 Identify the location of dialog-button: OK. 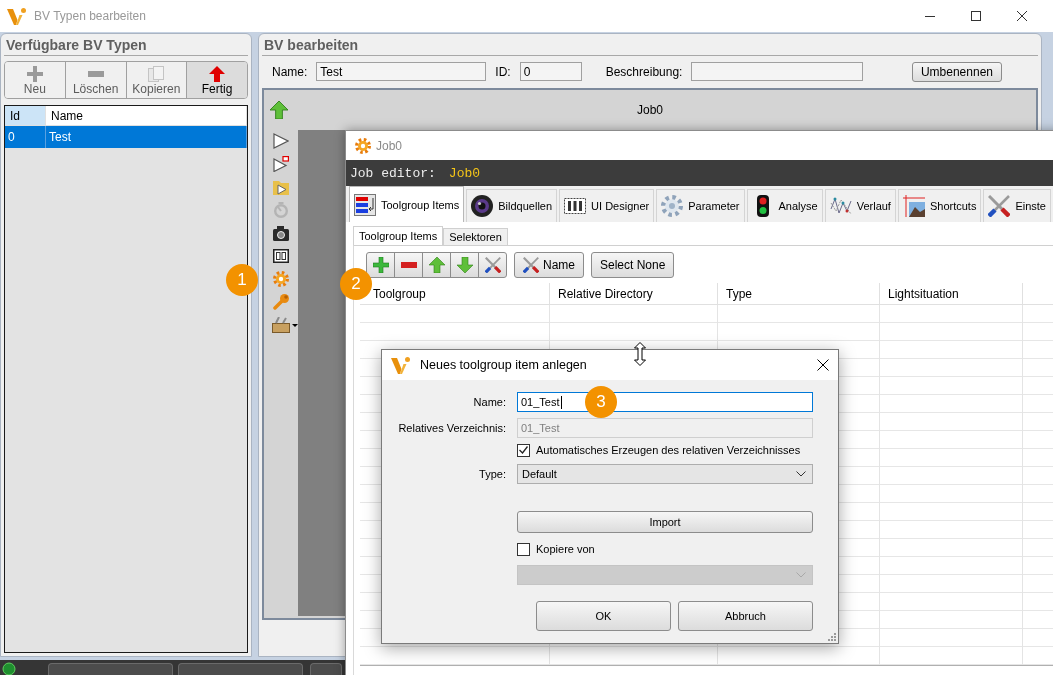
(603, 616).